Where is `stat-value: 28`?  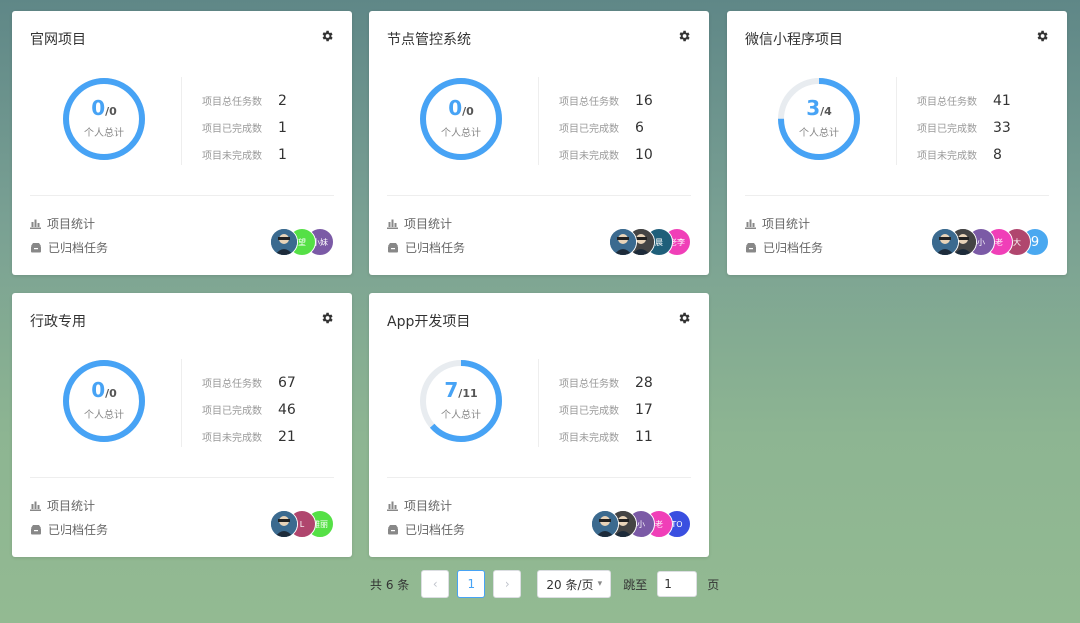
stat-value: 28 is located at coordinates (644, 382).